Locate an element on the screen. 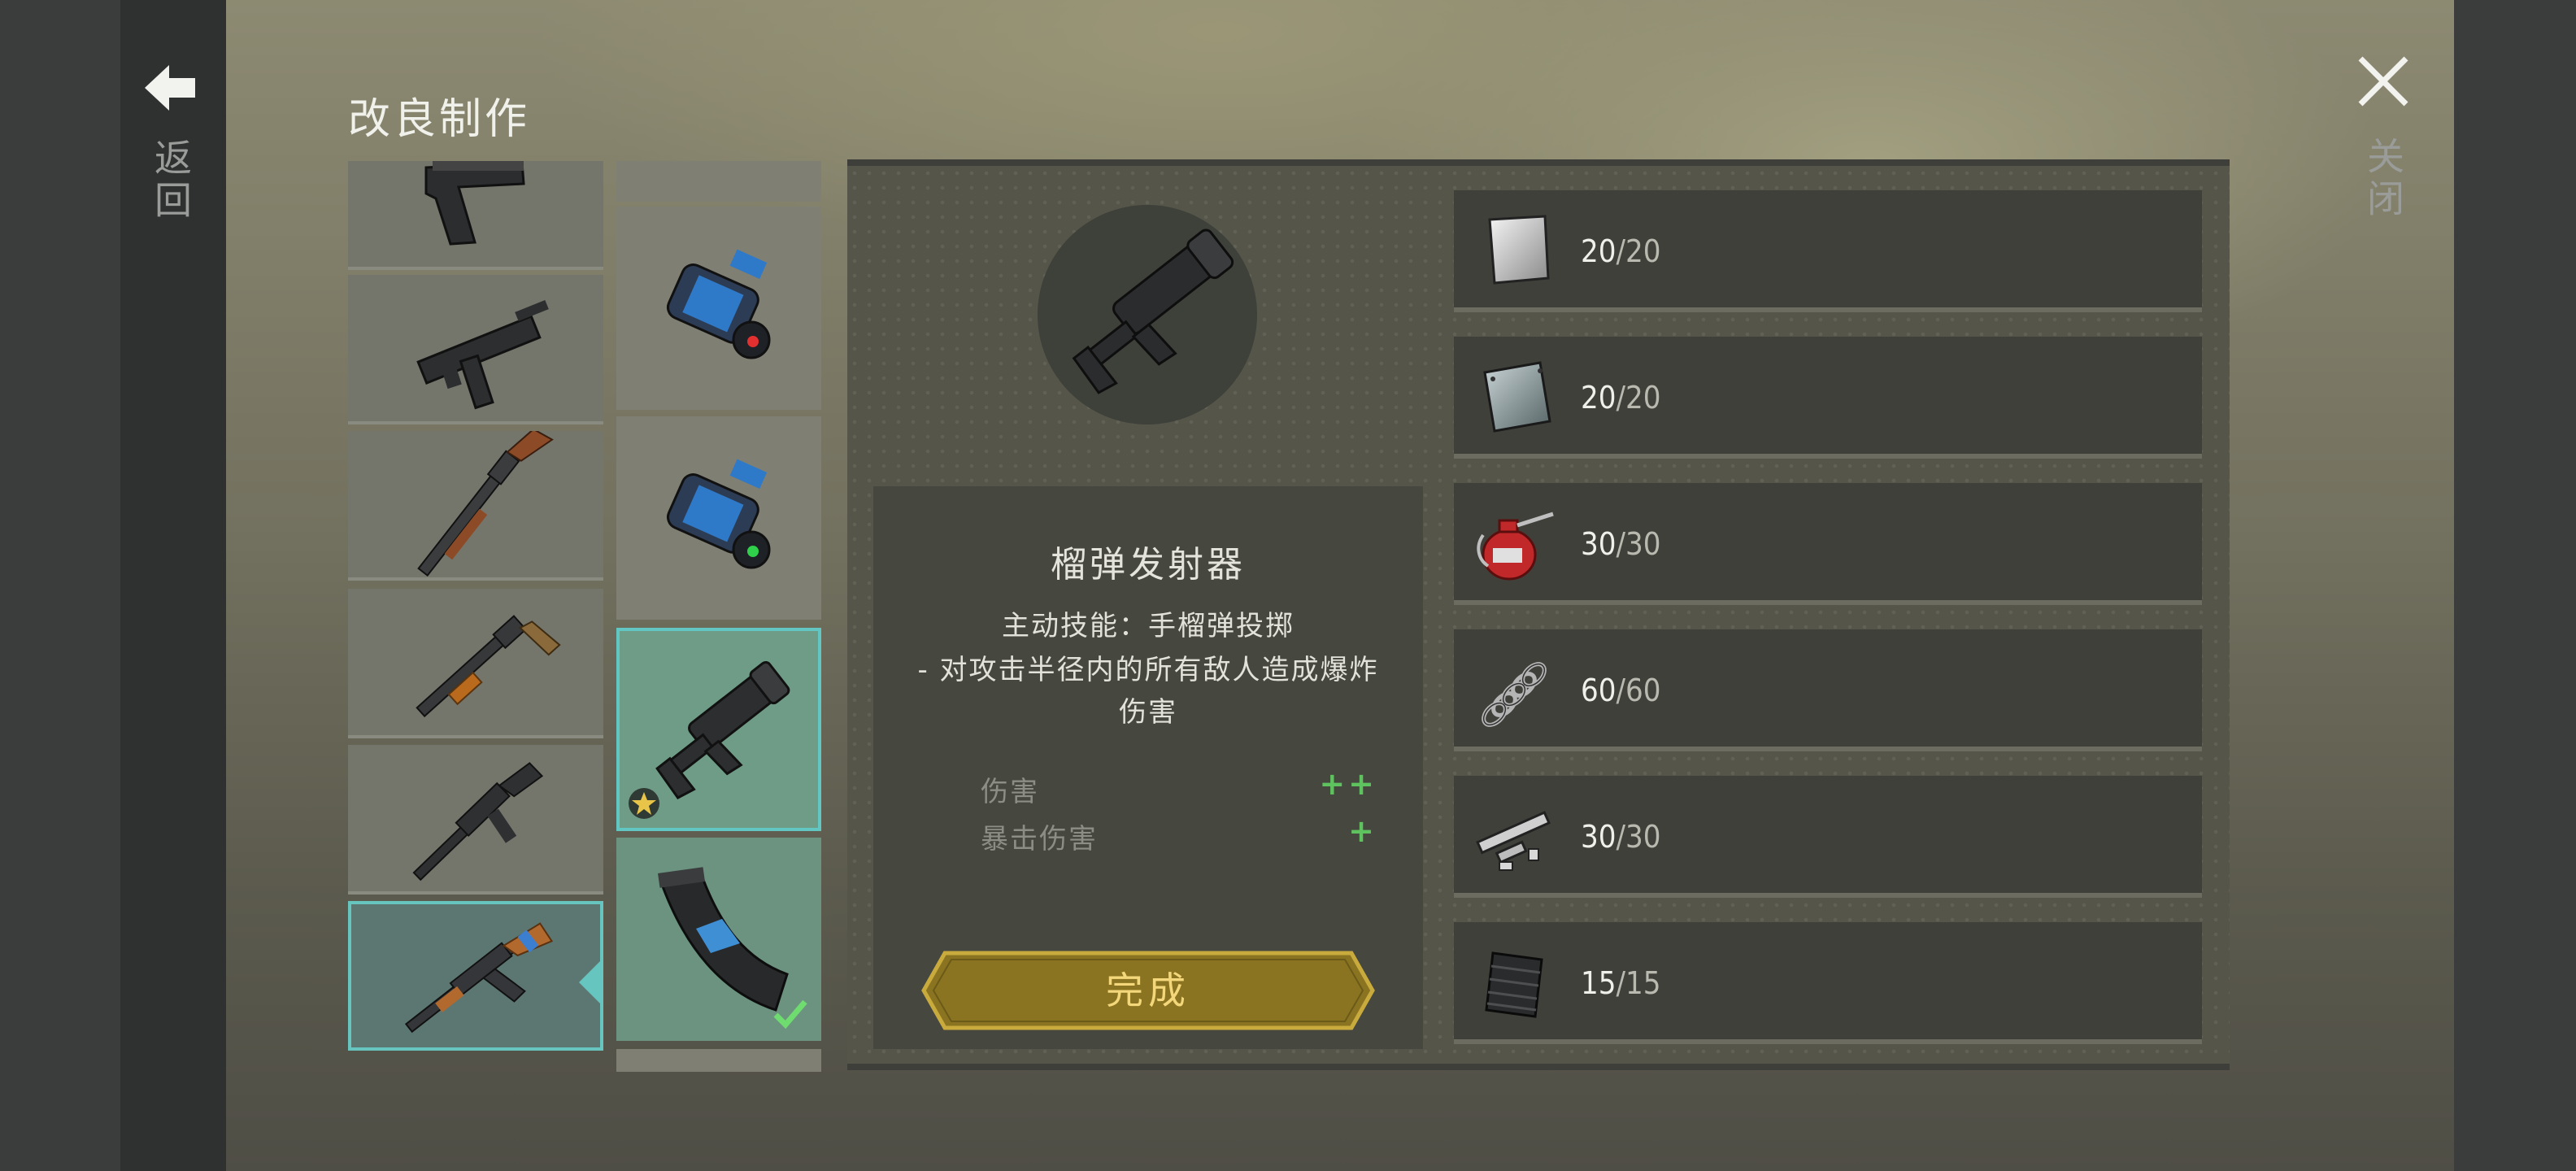 This screenshot has width=2576, height=1171. left-side-bar is located at coordinates (60, 585).